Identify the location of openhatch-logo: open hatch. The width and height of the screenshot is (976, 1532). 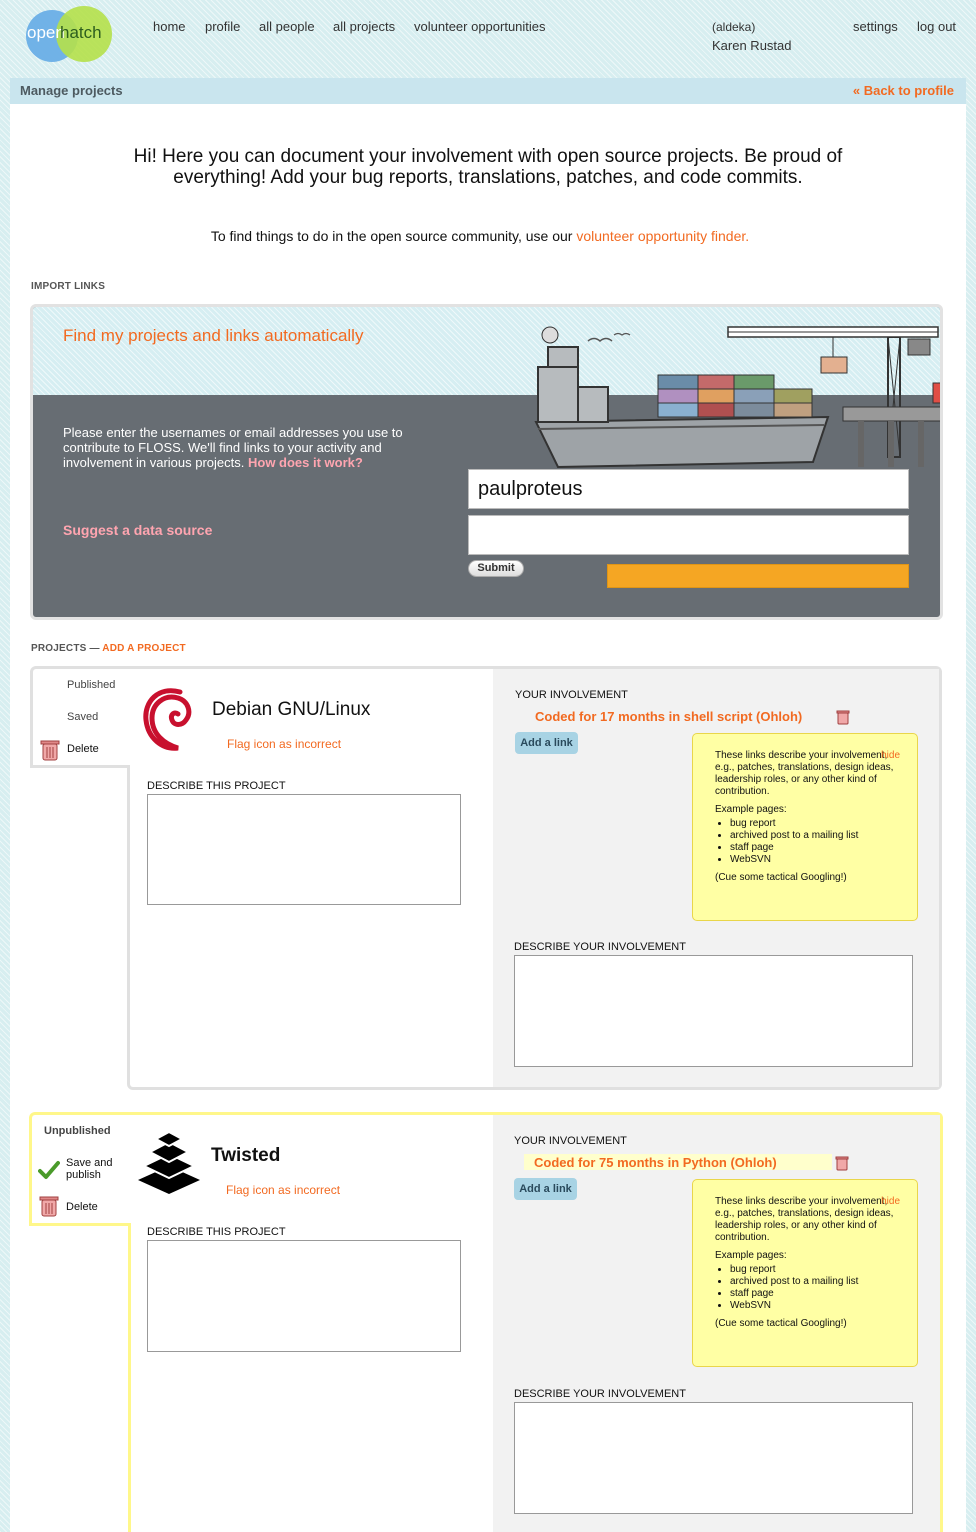
(69, 34).